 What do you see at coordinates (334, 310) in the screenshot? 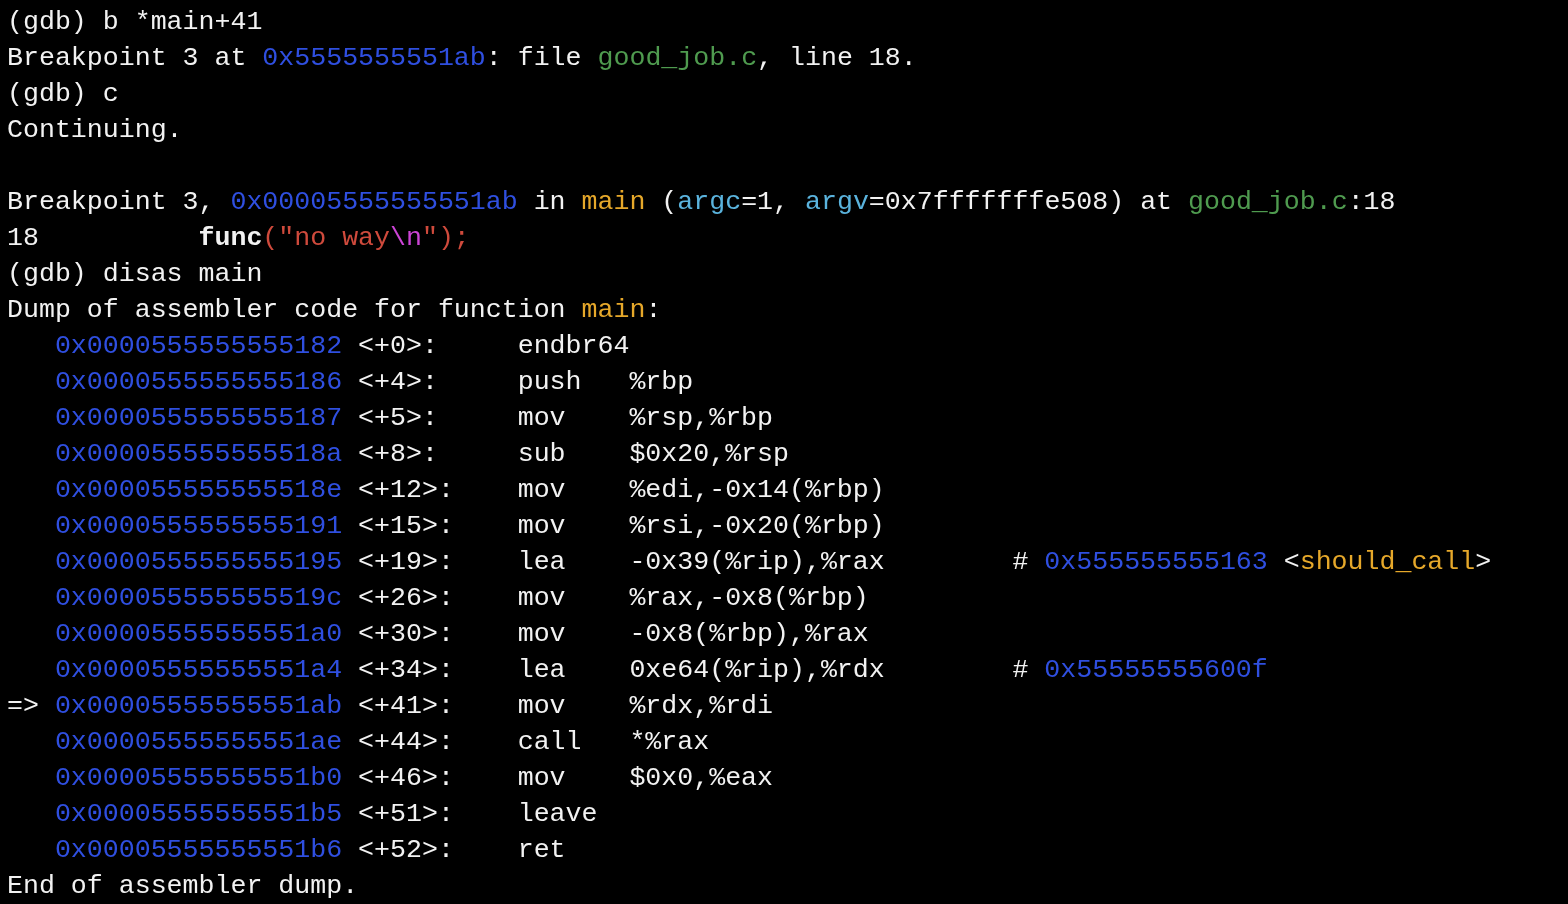
I see `terminal-line: Dump of assembler code for function main:` at bounding box center [334, 310].